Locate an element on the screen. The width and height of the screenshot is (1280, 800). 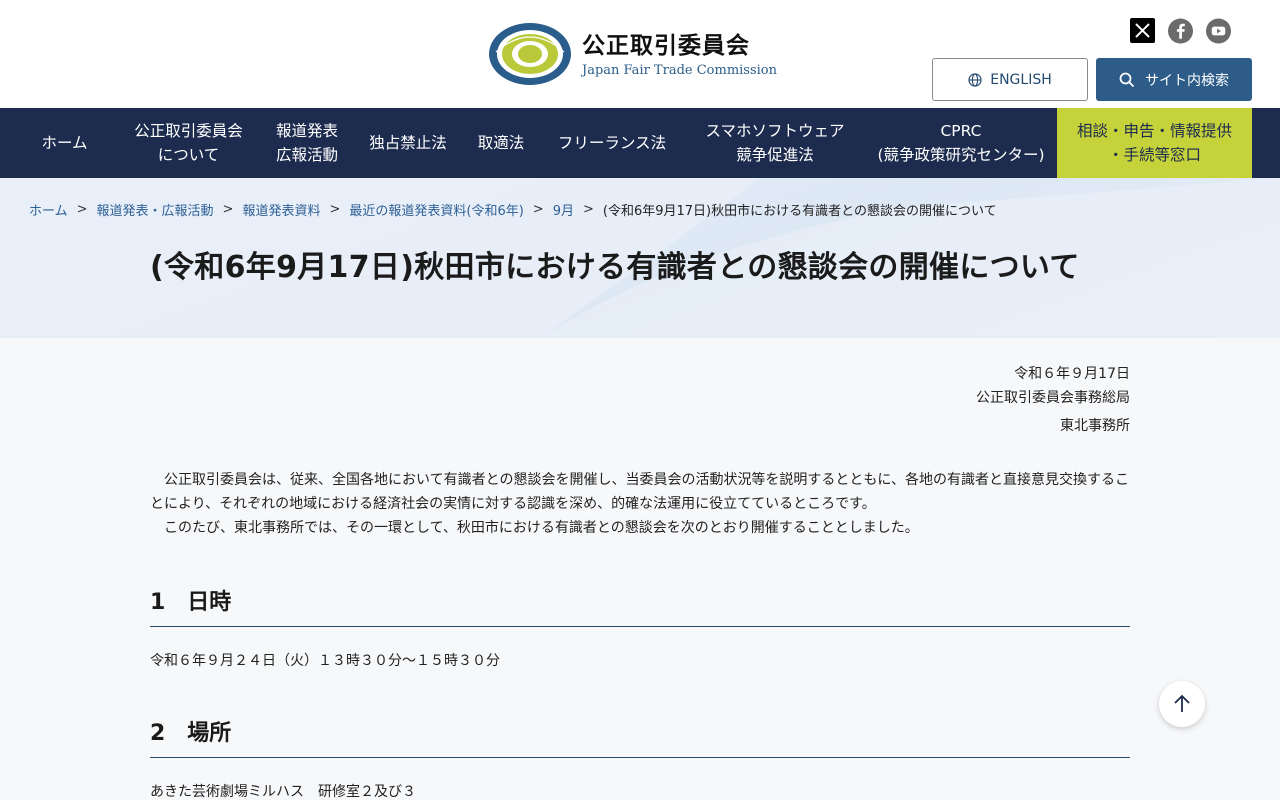
english-button: ENGLISH is located at coordinates (1010, 79).